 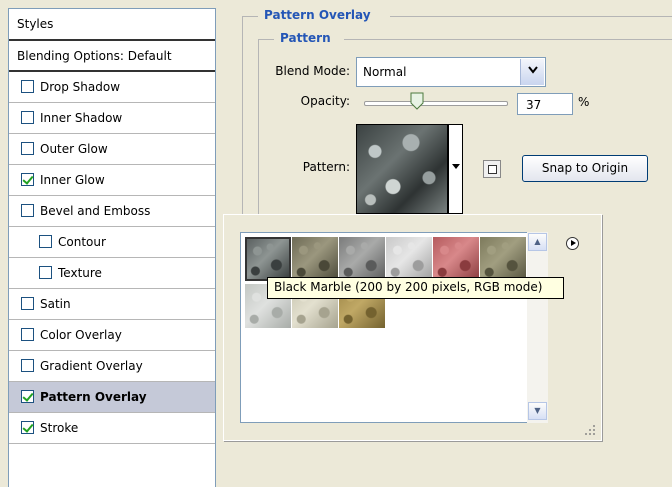 What do you see at coordinates (436, 103) in the screenshot?
I see `opacity-slider-track` at bounding box center [436, 103].